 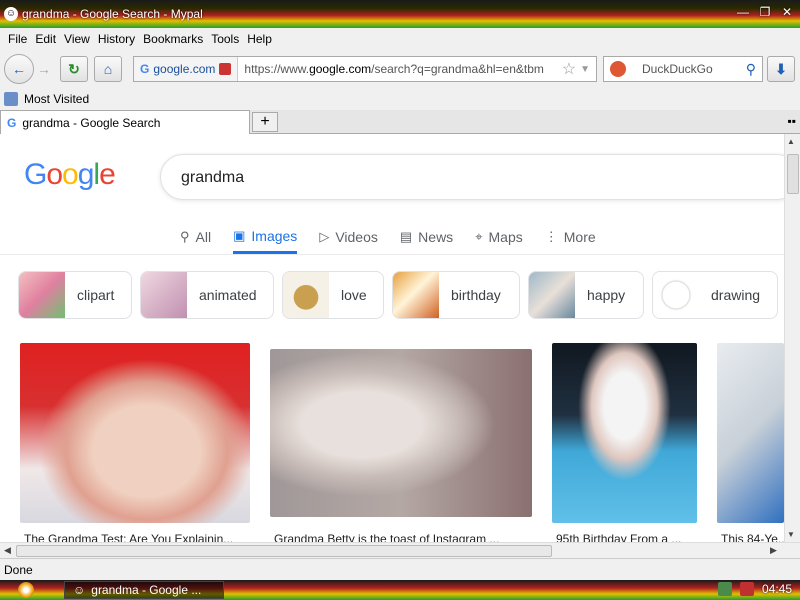 I want to click on close-icon: ✕, so click(x=787, y=12).